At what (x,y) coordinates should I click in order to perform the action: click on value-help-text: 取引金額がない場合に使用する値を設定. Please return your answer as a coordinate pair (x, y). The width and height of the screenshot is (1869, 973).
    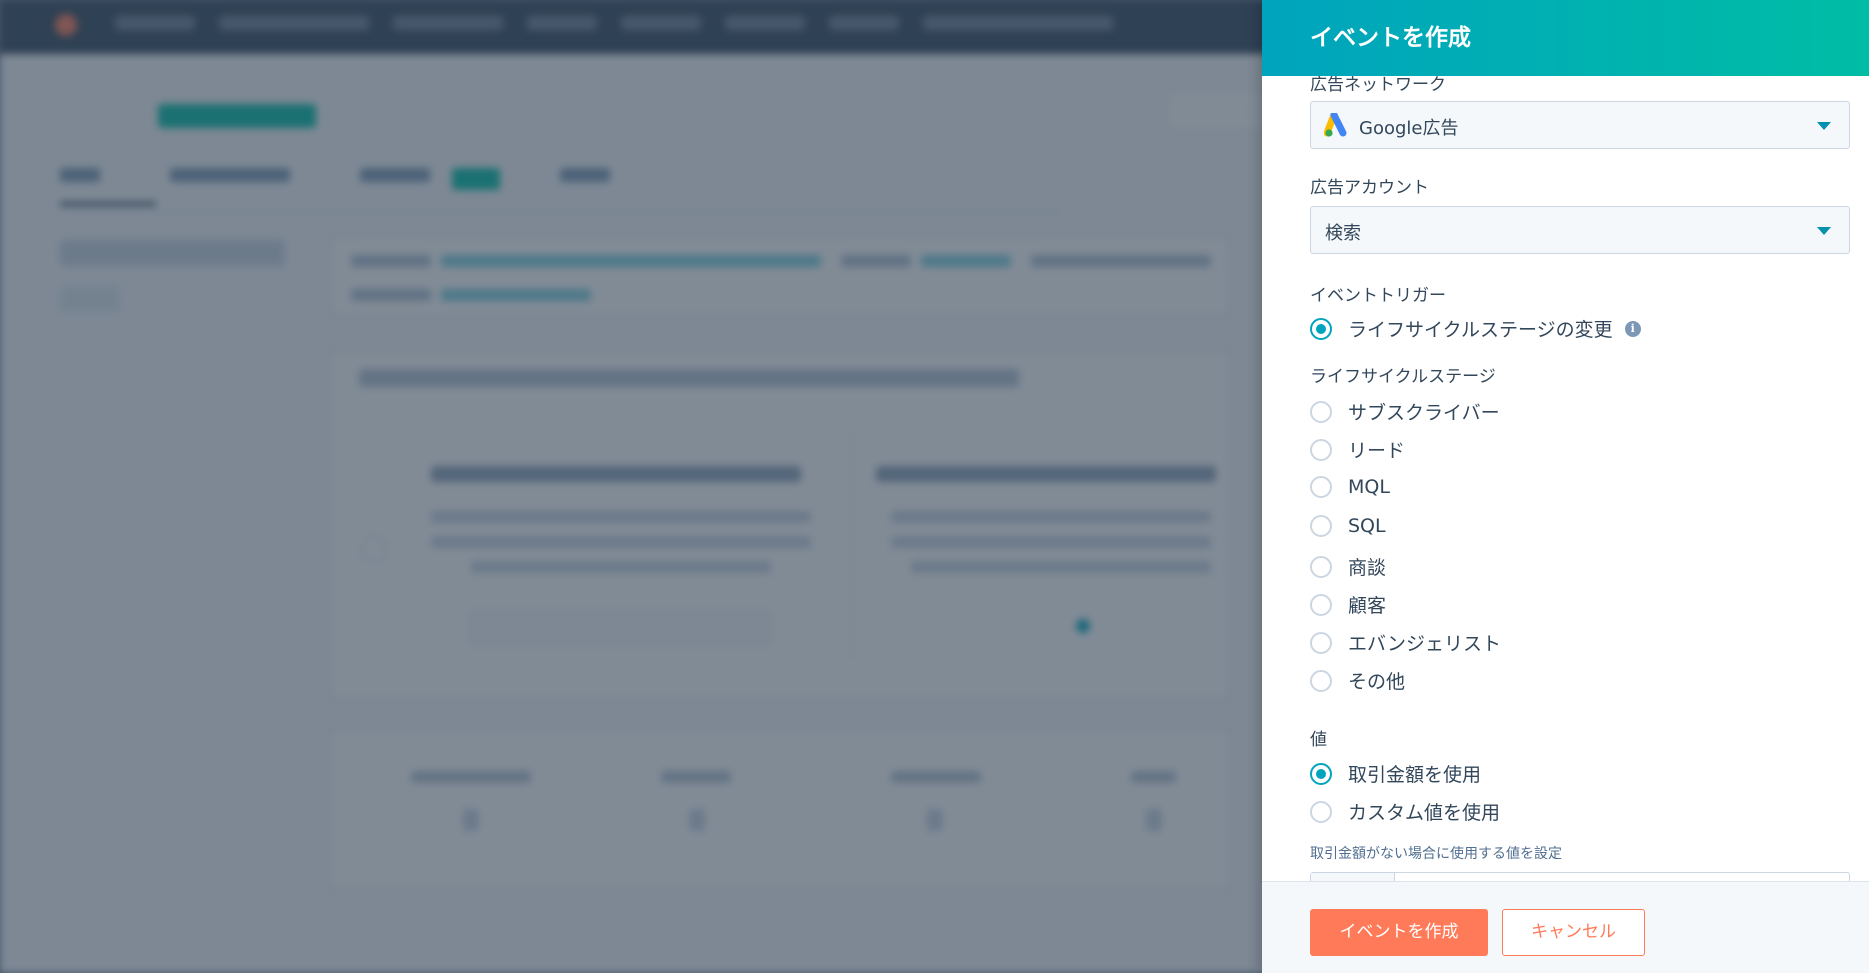
    Looking at the image, I should click on (1436, 854).